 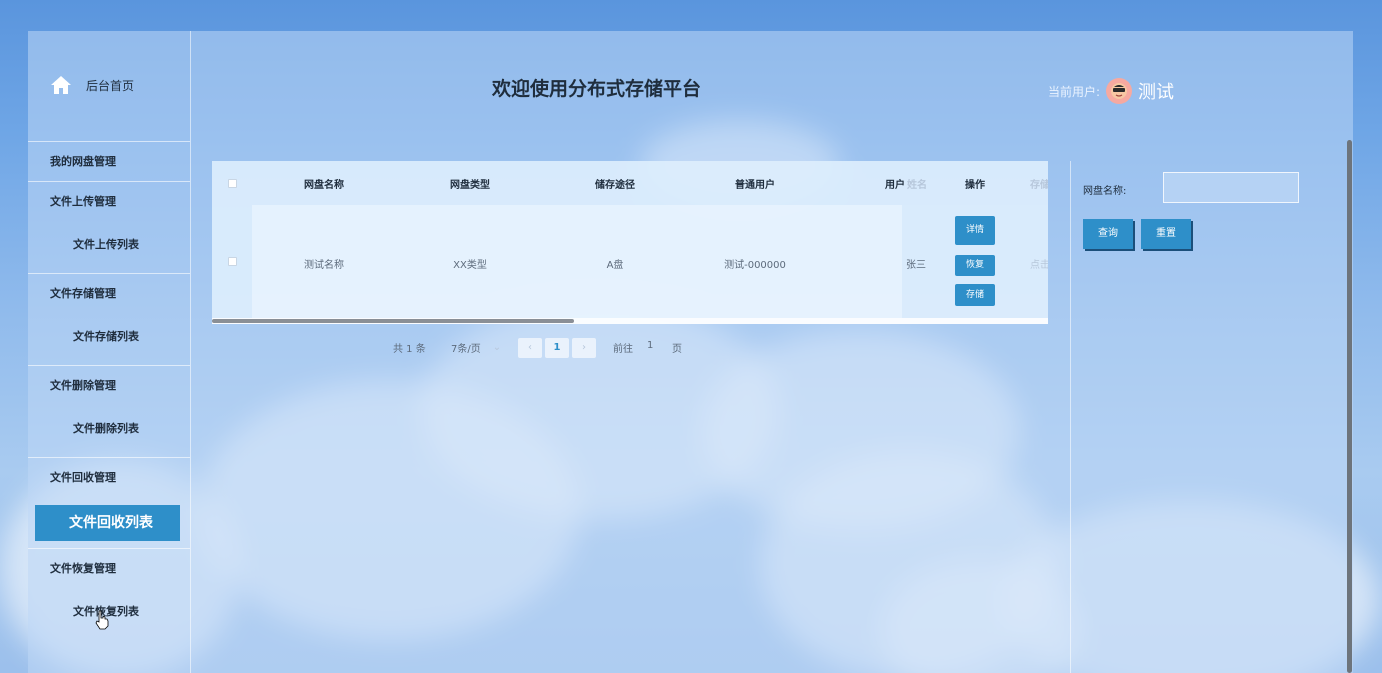 I want to click on detail-button: 详情, so click(x=975, y=230).